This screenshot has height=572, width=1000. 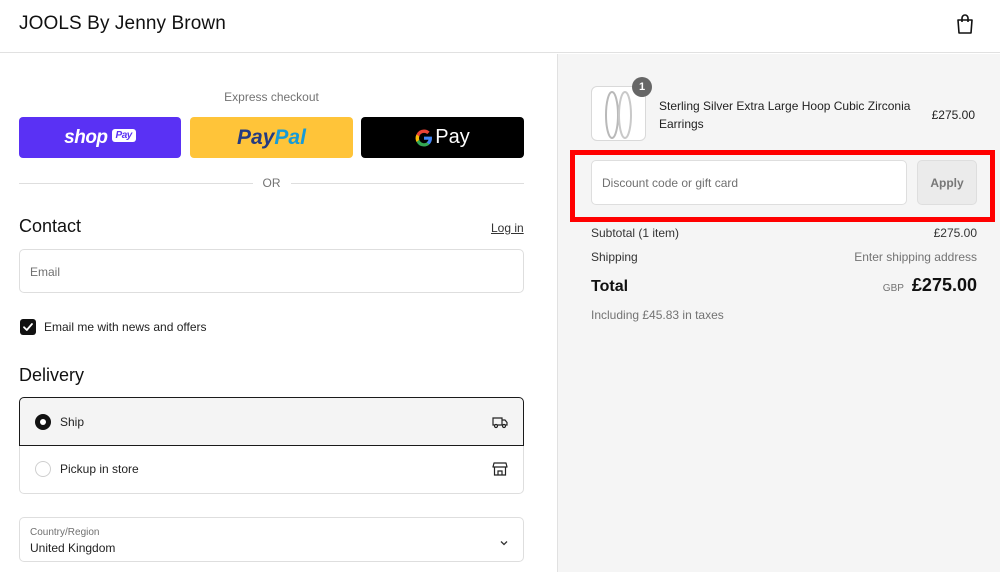 What do you see at coordinates (271, 421) in the screenshot?
I see `ship-option: Ship` at bounding box center [271, 421].